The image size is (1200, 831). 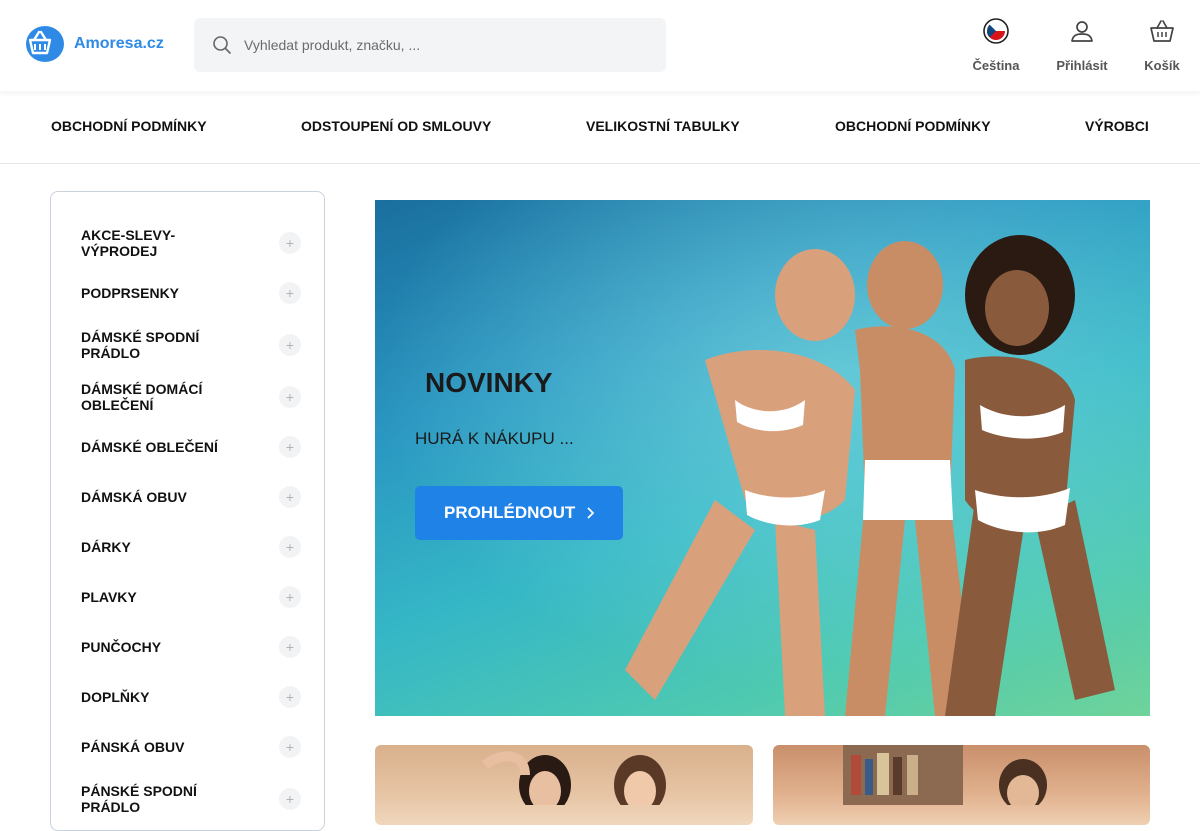 I want to click on category-label: PODPRSENKY, so click(x=130, y=293).